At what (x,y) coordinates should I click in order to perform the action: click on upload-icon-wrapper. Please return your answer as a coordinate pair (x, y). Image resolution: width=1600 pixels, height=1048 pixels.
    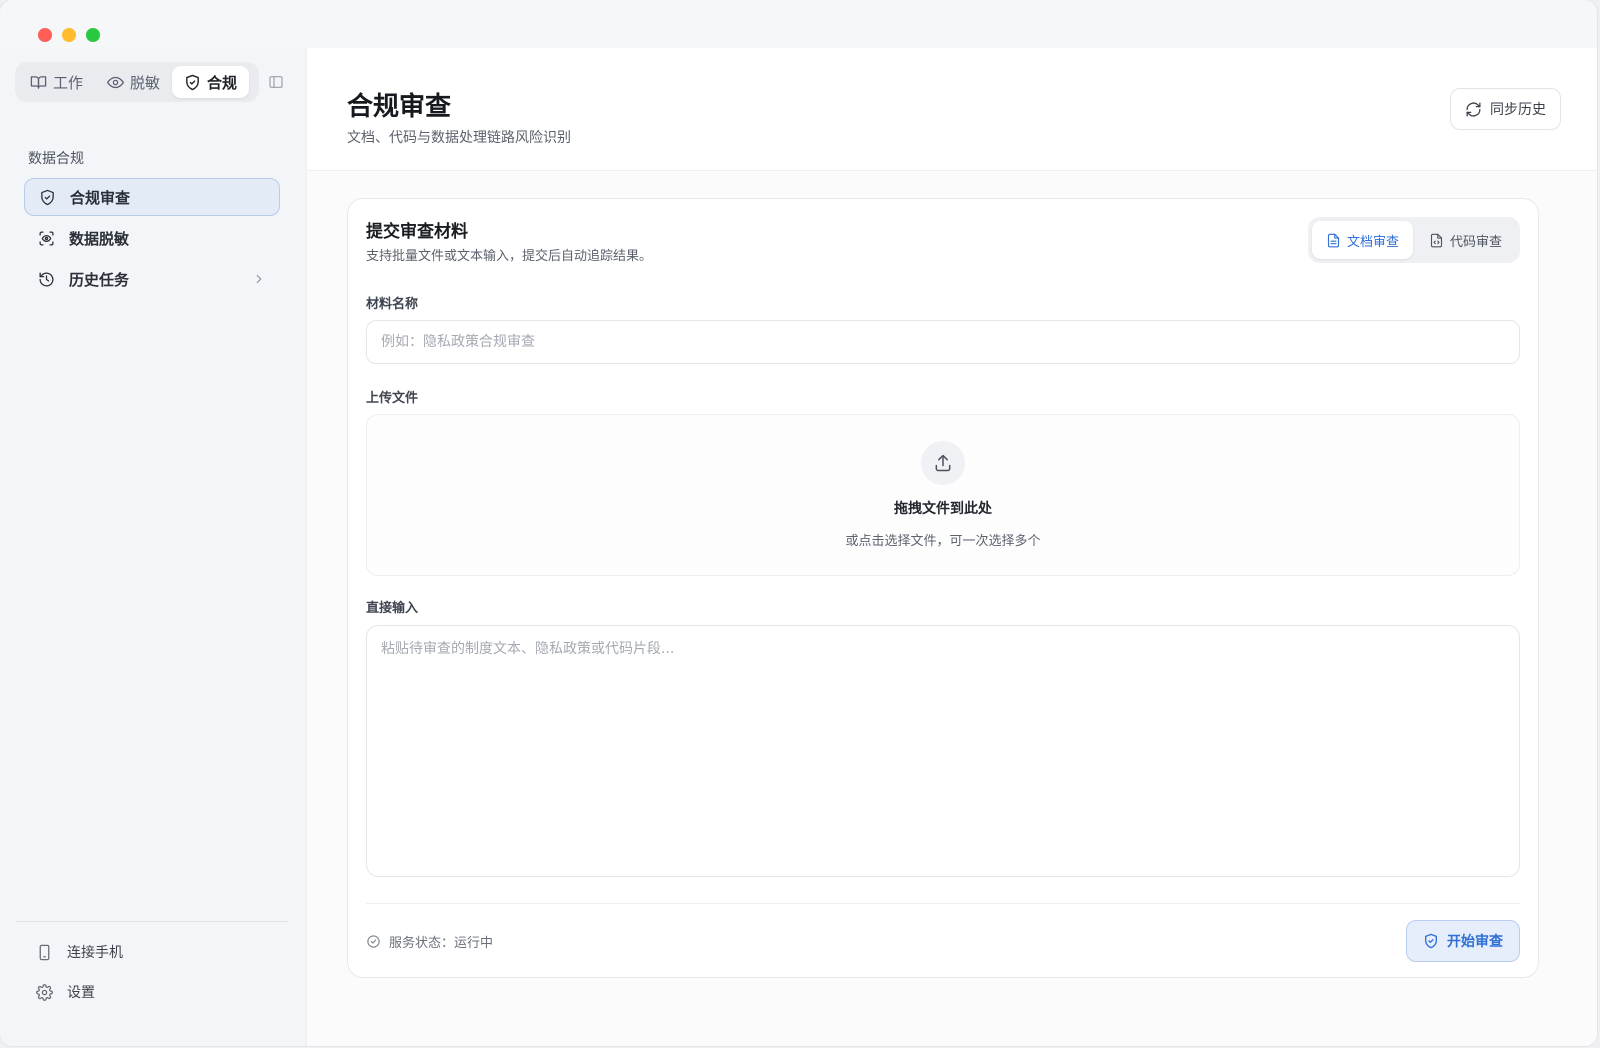
    Looking at the image, I should click on (943, 463).